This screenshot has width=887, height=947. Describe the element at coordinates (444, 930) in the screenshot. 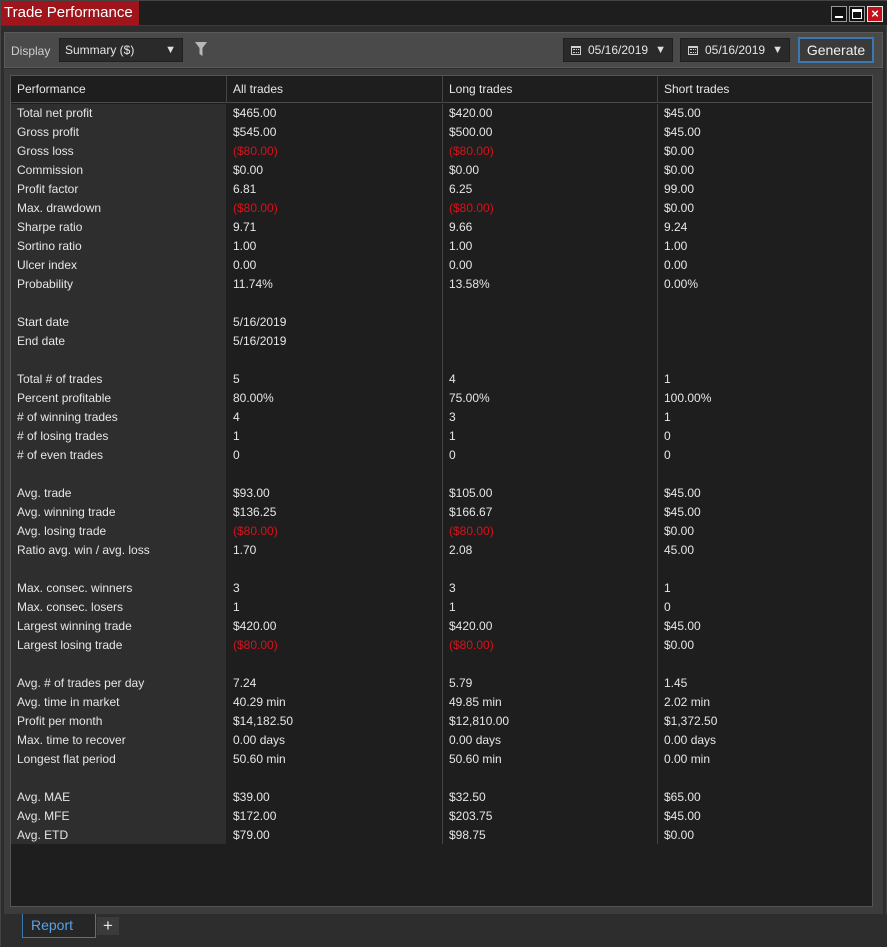

I see `tab-bar: Report +` at that location.